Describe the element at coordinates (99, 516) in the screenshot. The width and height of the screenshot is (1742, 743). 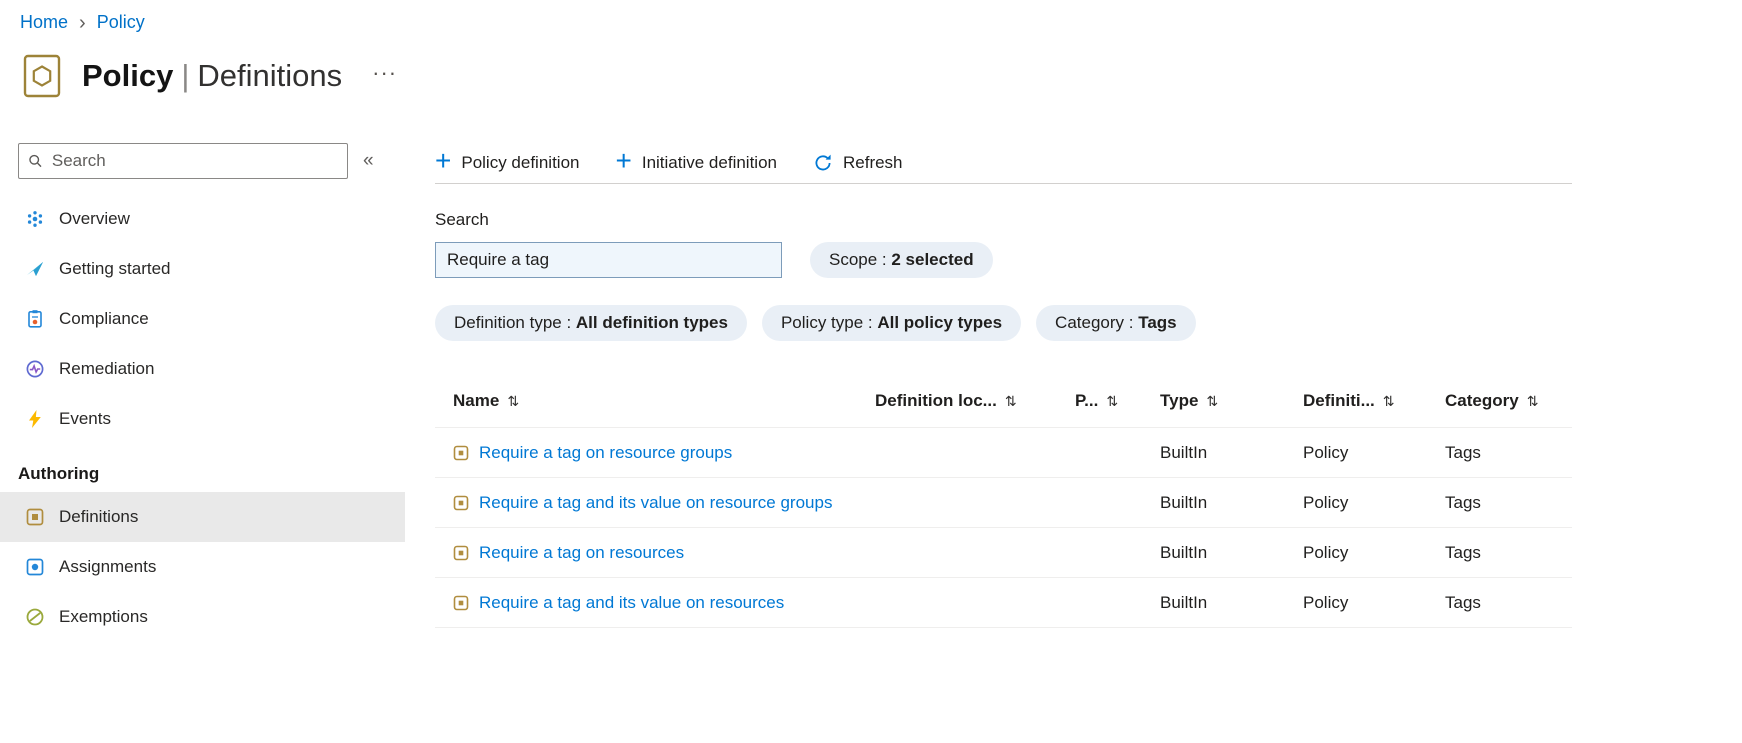
I see `sidebar-item-label: Definitions` at that location.